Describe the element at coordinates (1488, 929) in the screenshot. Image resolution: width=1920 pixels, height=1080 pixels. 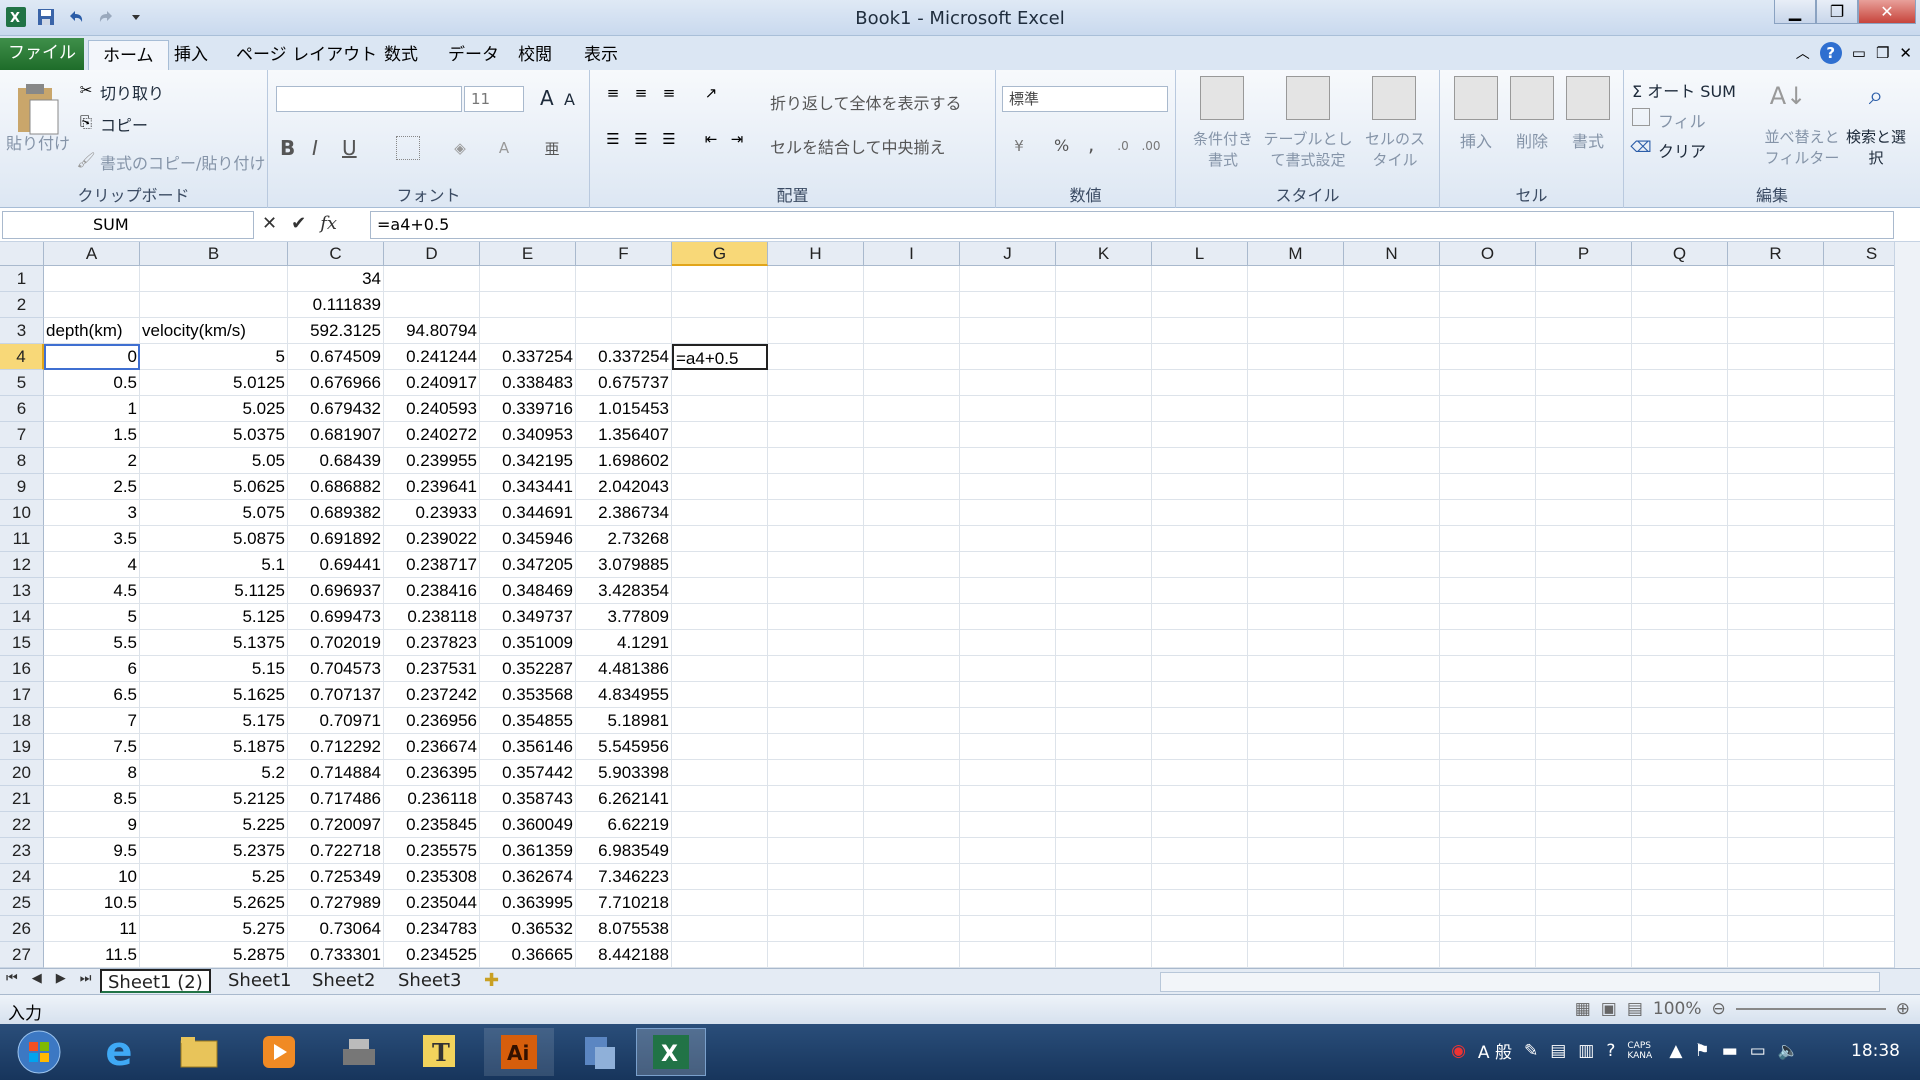
I see `cell-o26` at that location.